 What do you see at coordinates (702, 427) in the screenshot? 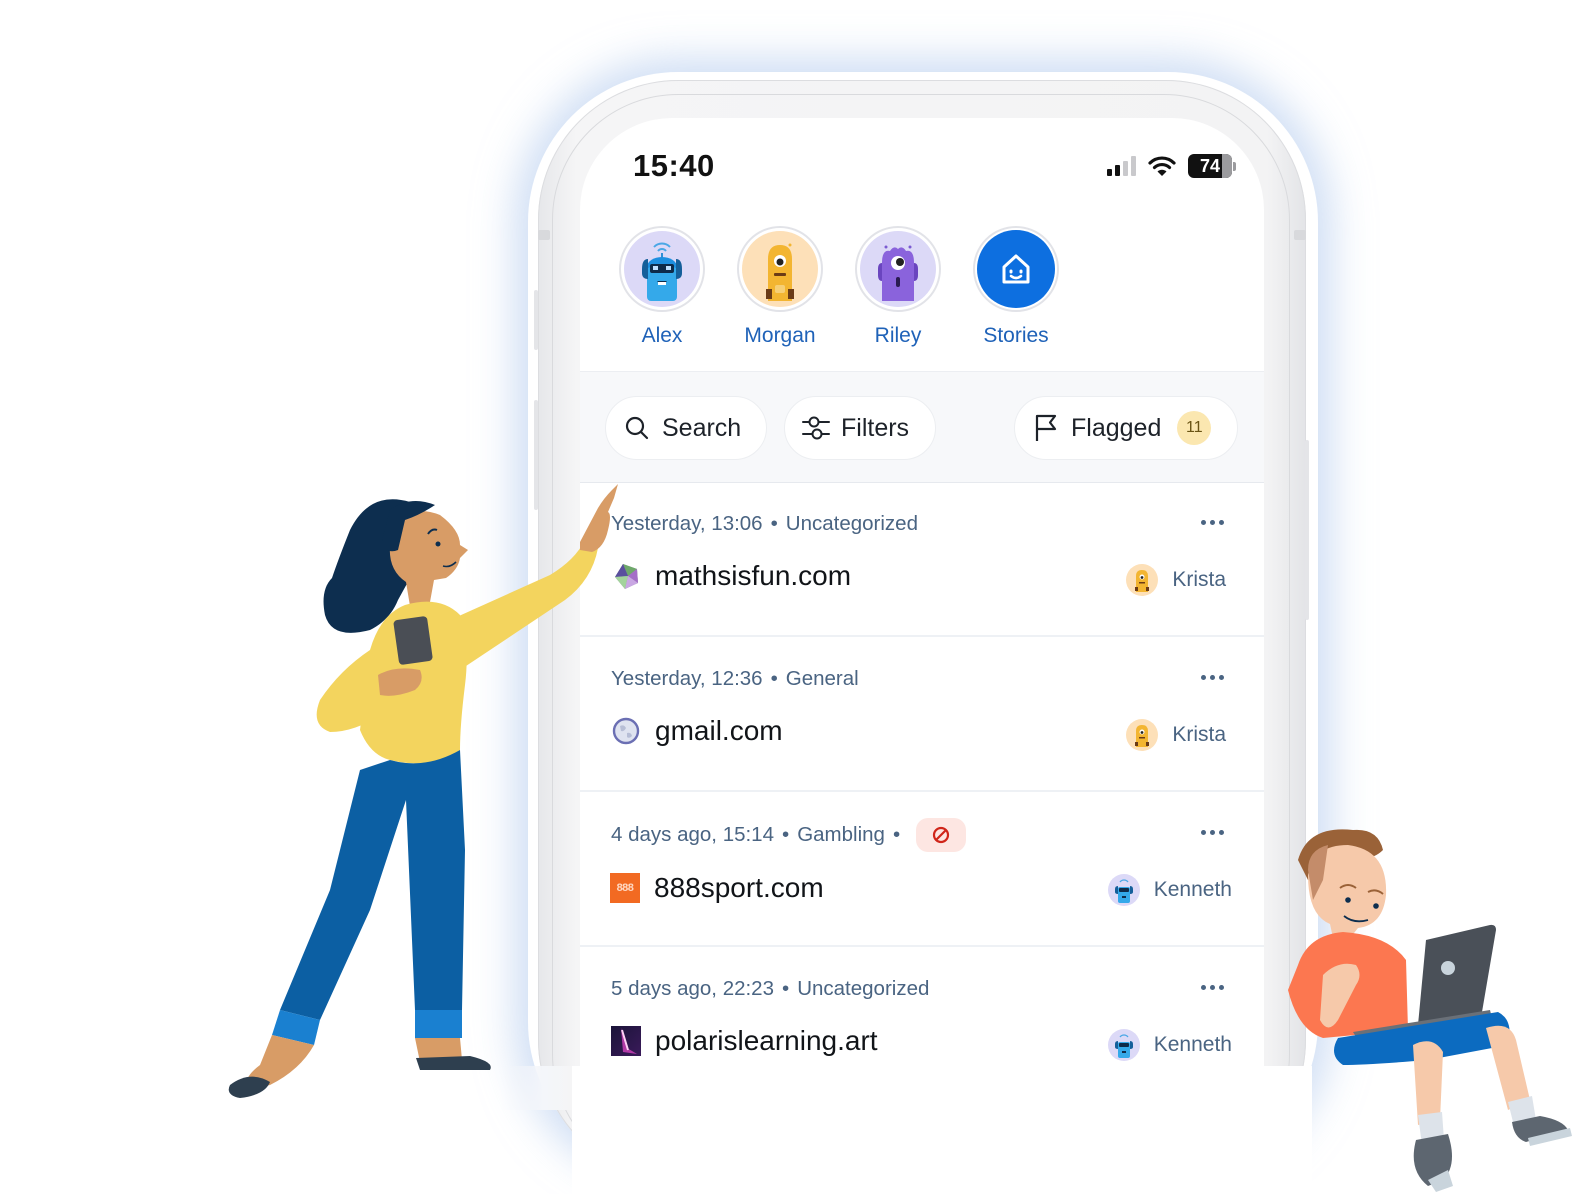
I see `search-label: Search` at bounding box center [702, 427].